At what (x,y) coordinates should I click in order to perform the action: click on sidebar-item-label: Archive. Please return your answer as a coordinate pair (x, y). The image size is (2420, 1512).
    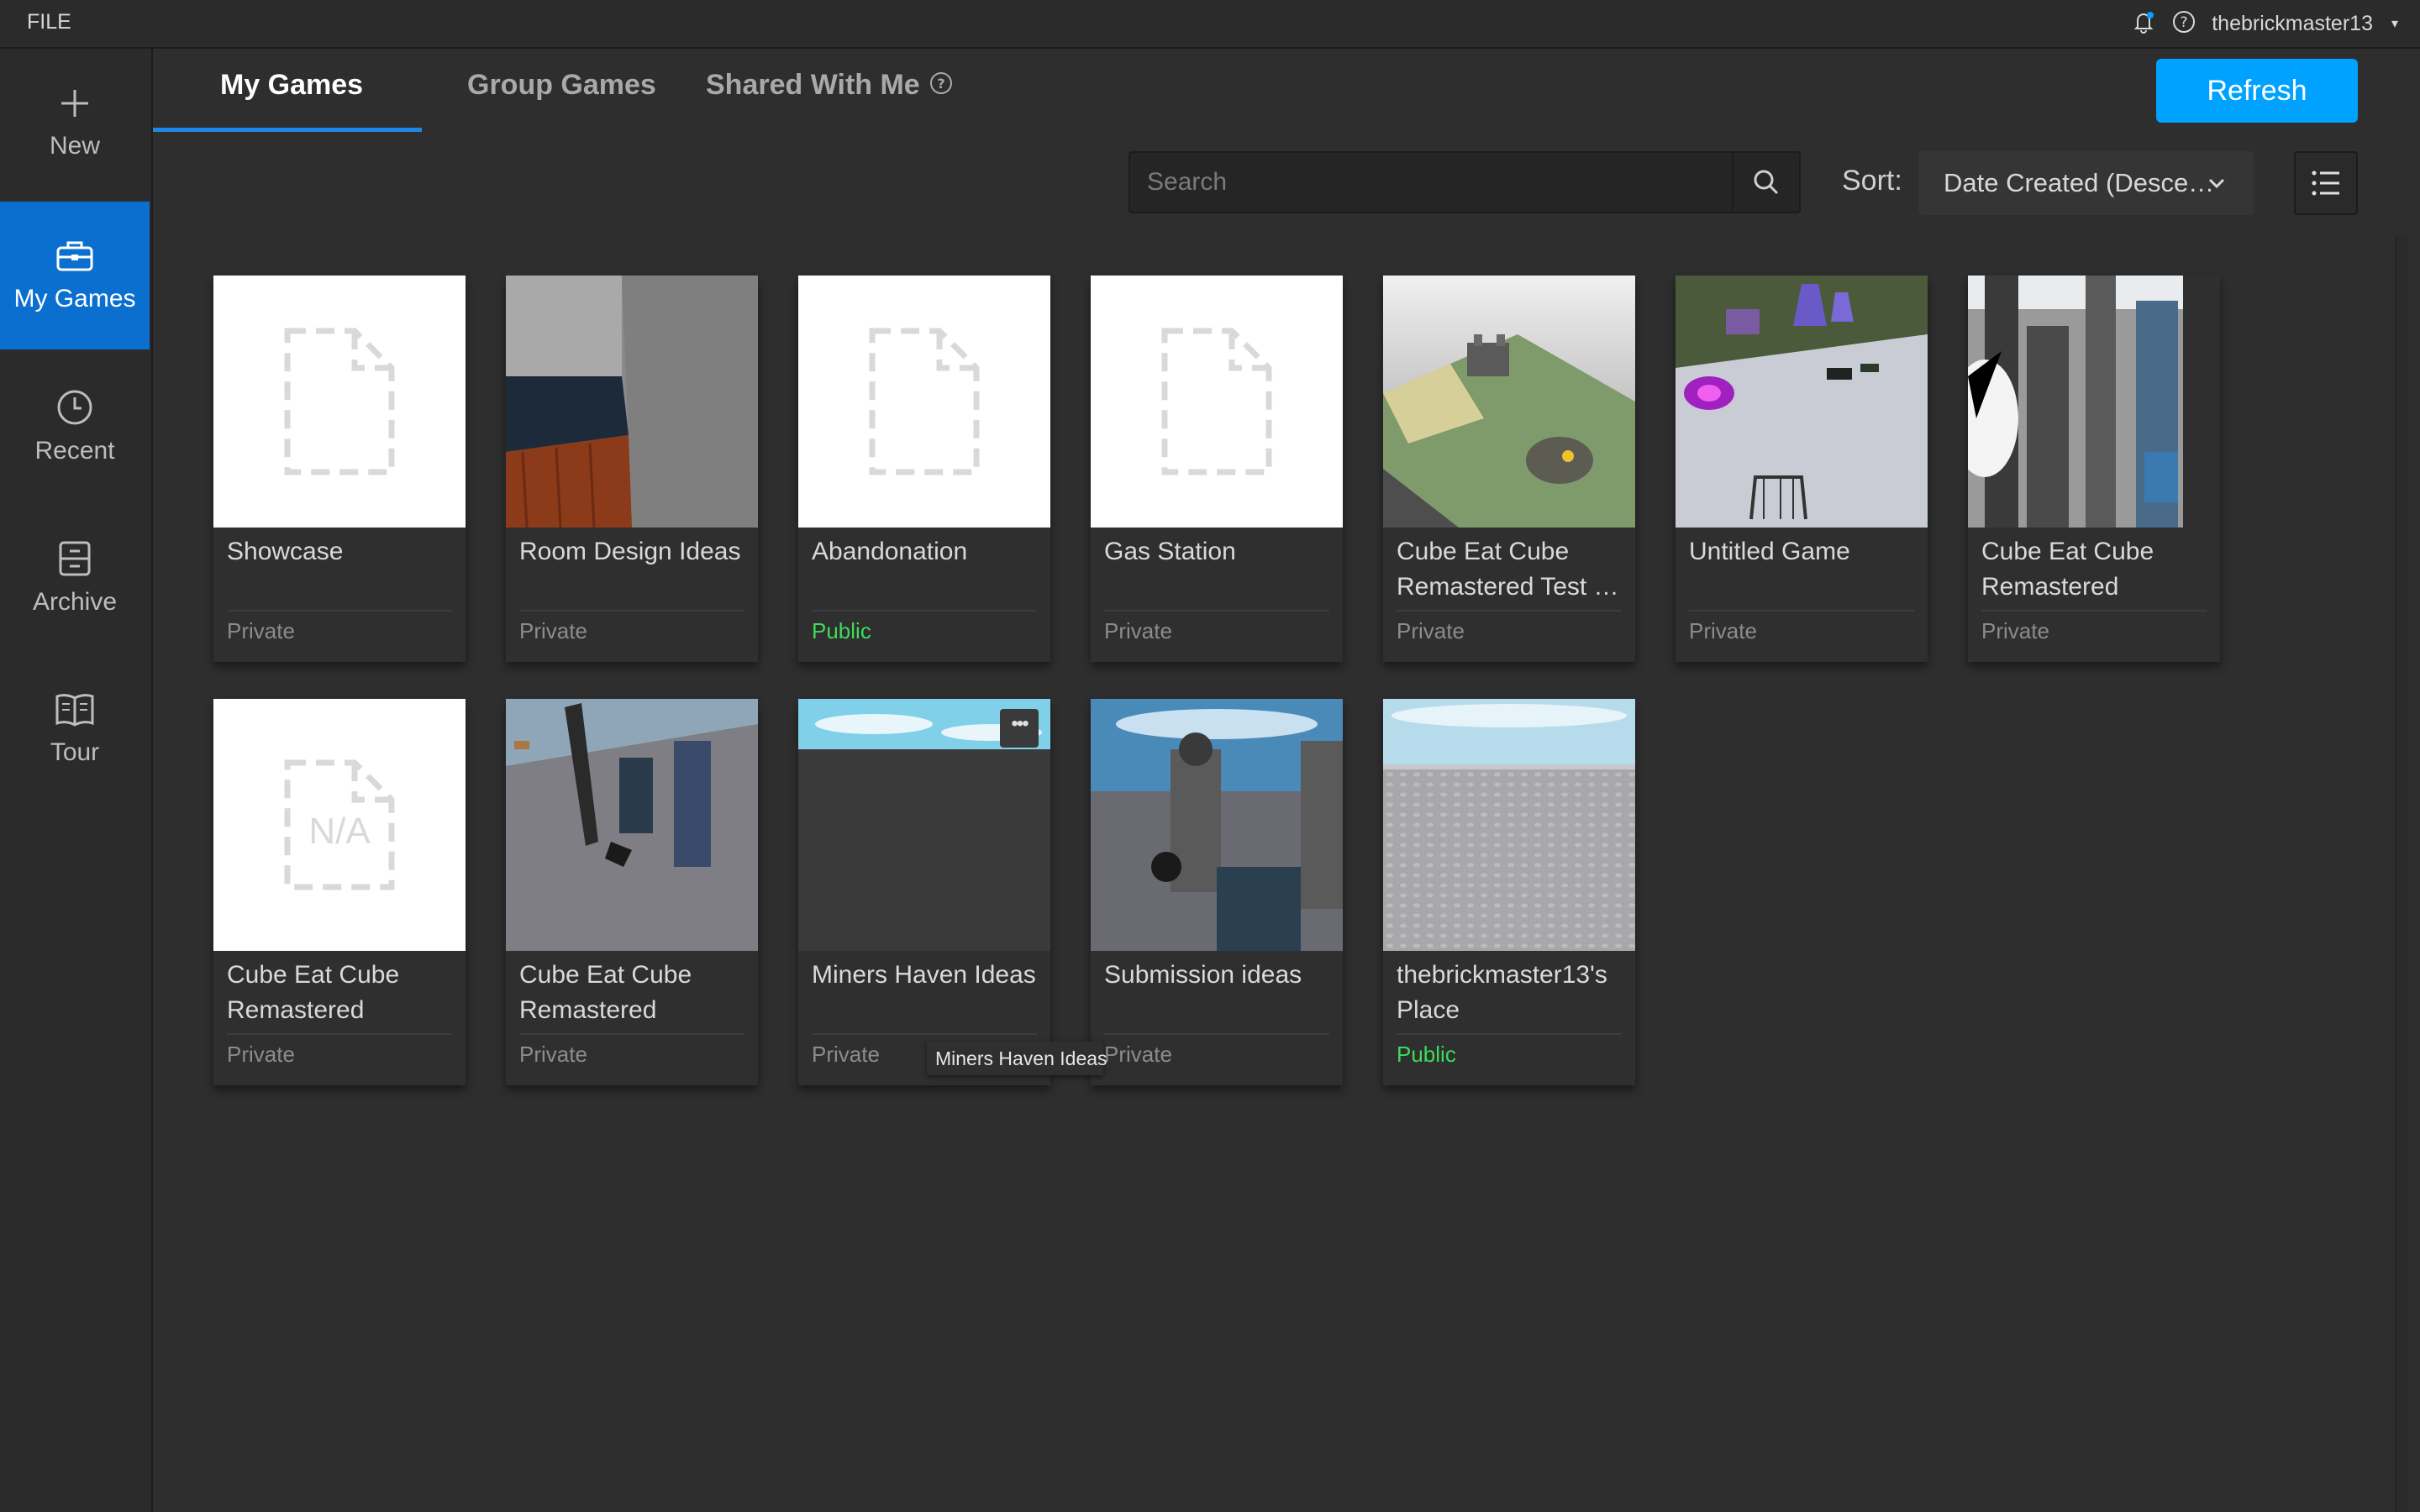
    Looking at the image, I should click on (75, 602).